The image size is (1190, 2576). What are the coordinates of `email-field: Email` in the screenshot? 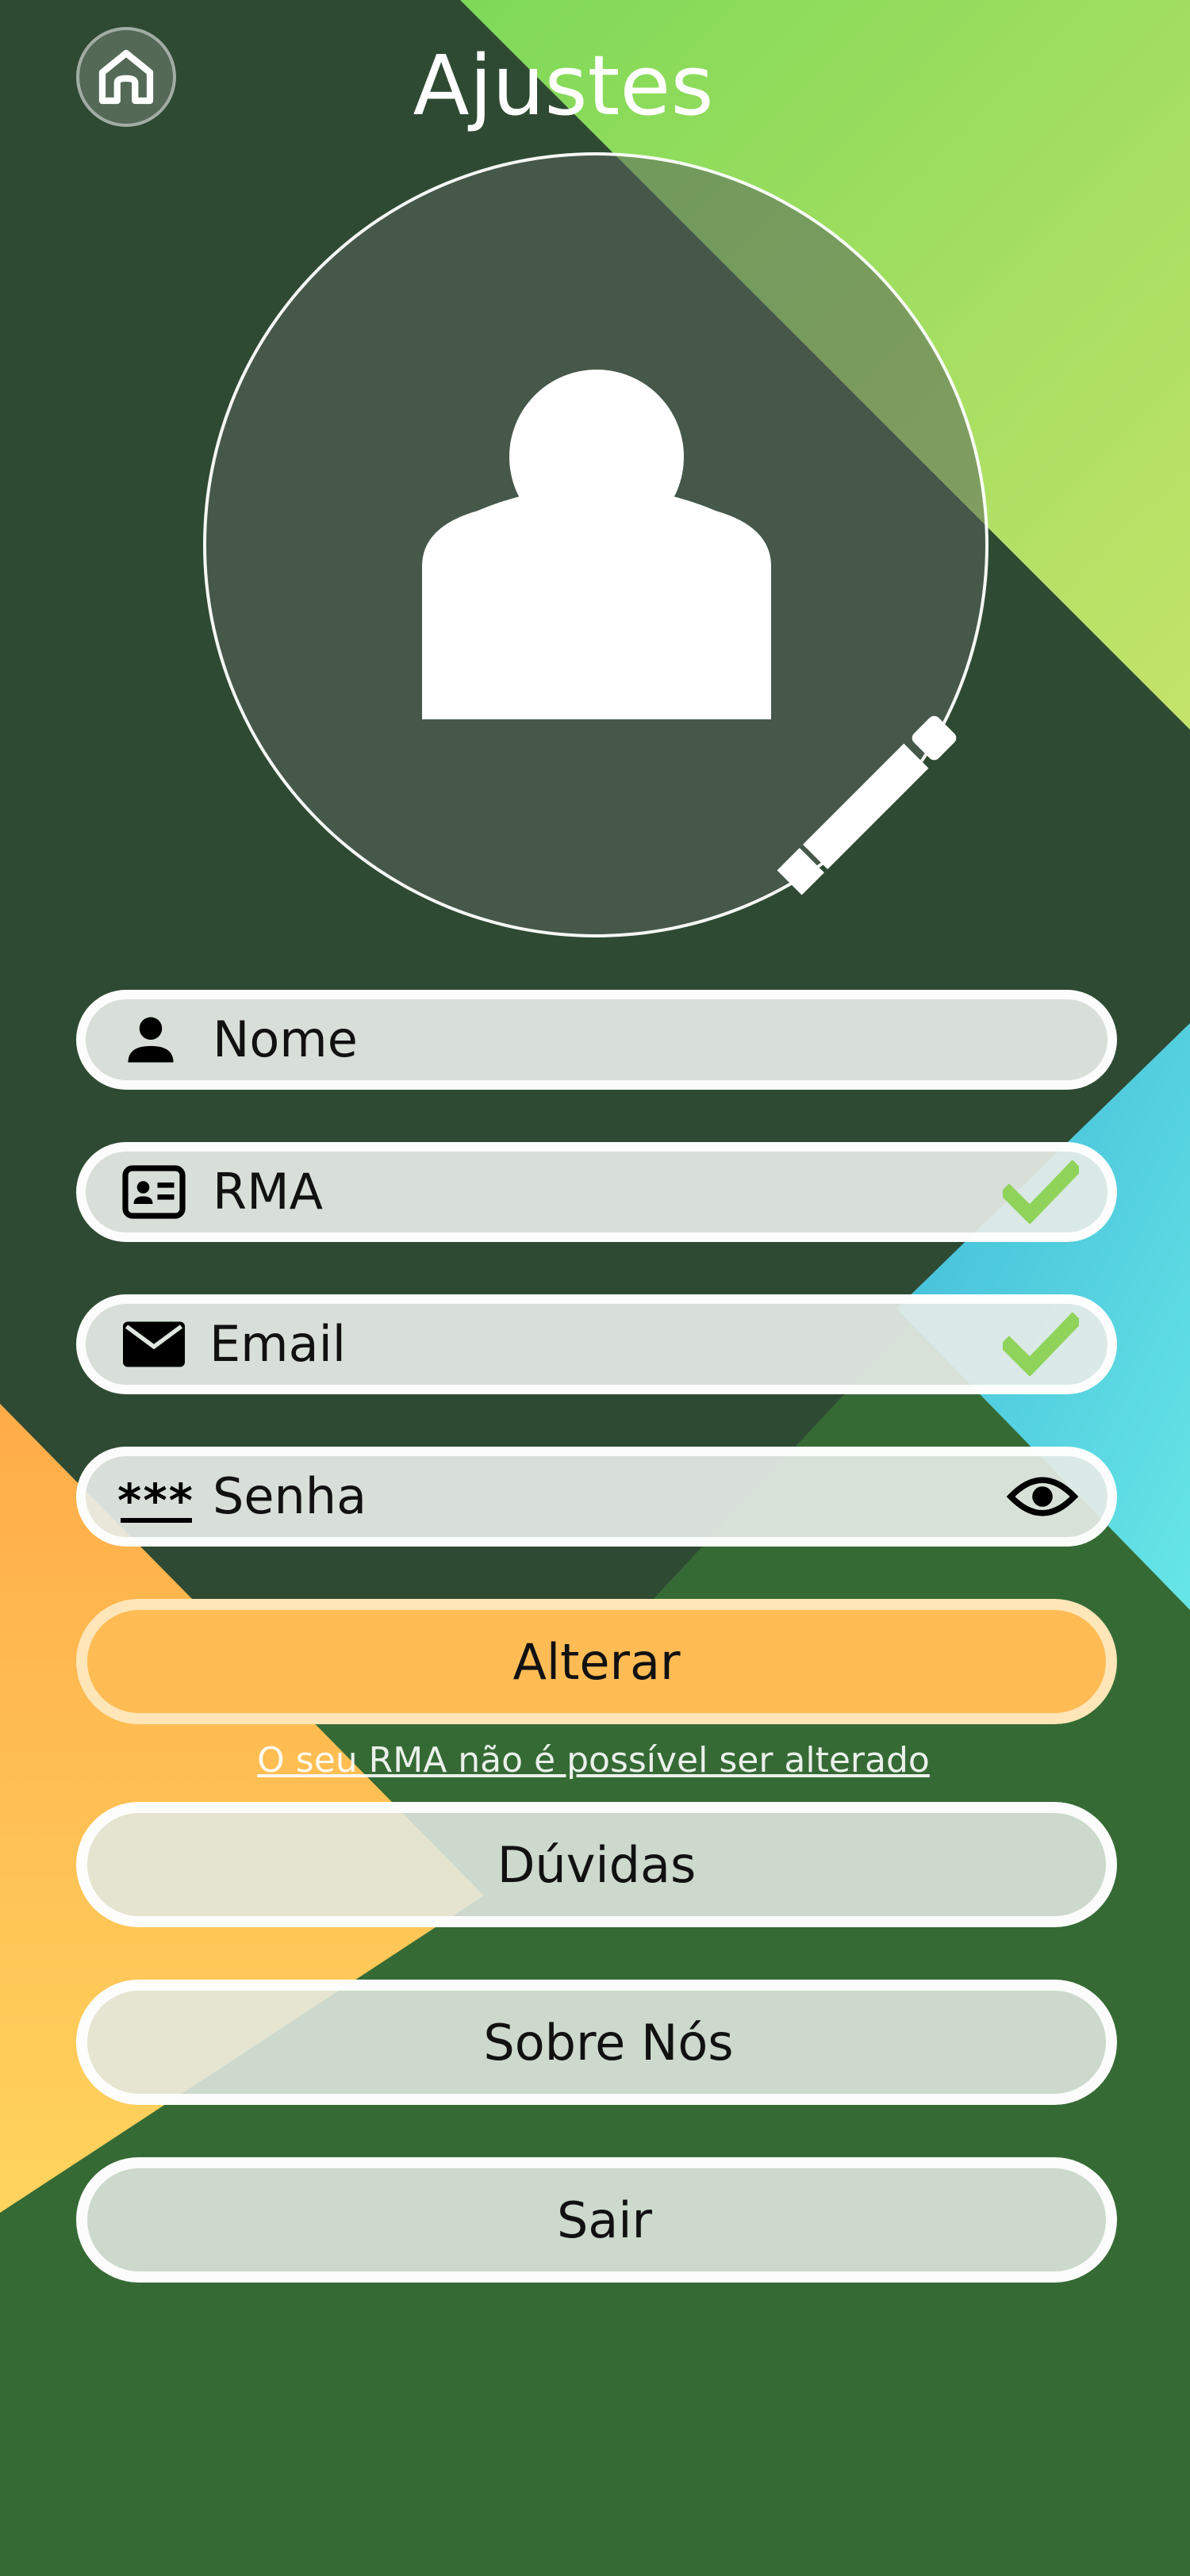 It's located at (596, 1344).